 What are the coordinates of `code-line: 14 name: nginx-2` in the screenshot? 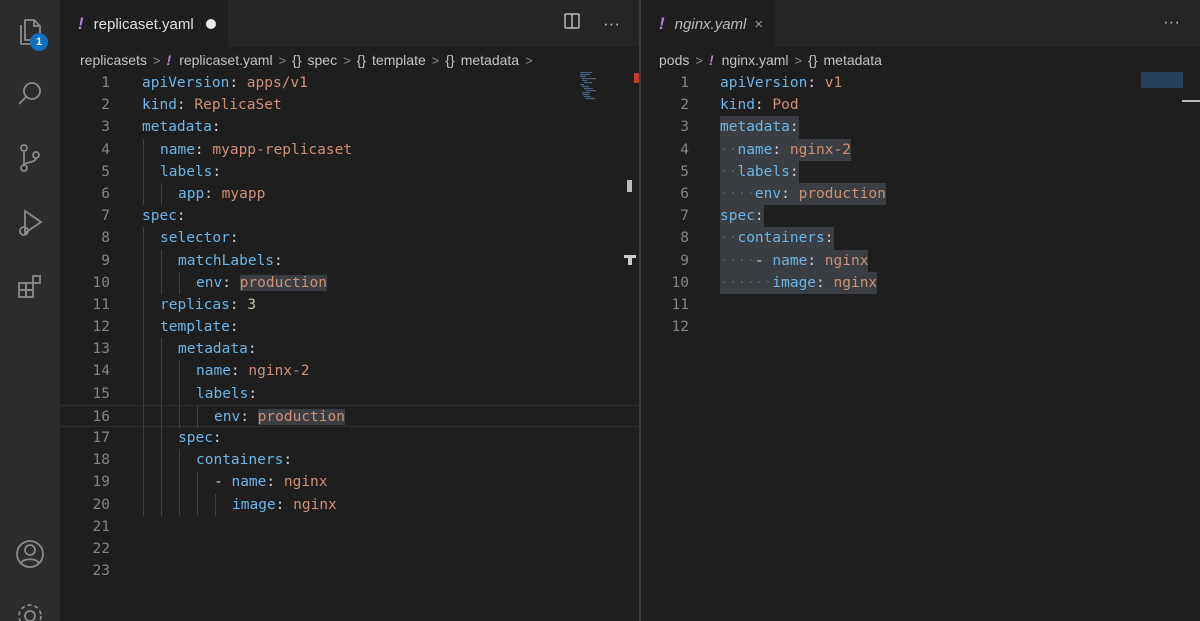 It's located at (350, 371).